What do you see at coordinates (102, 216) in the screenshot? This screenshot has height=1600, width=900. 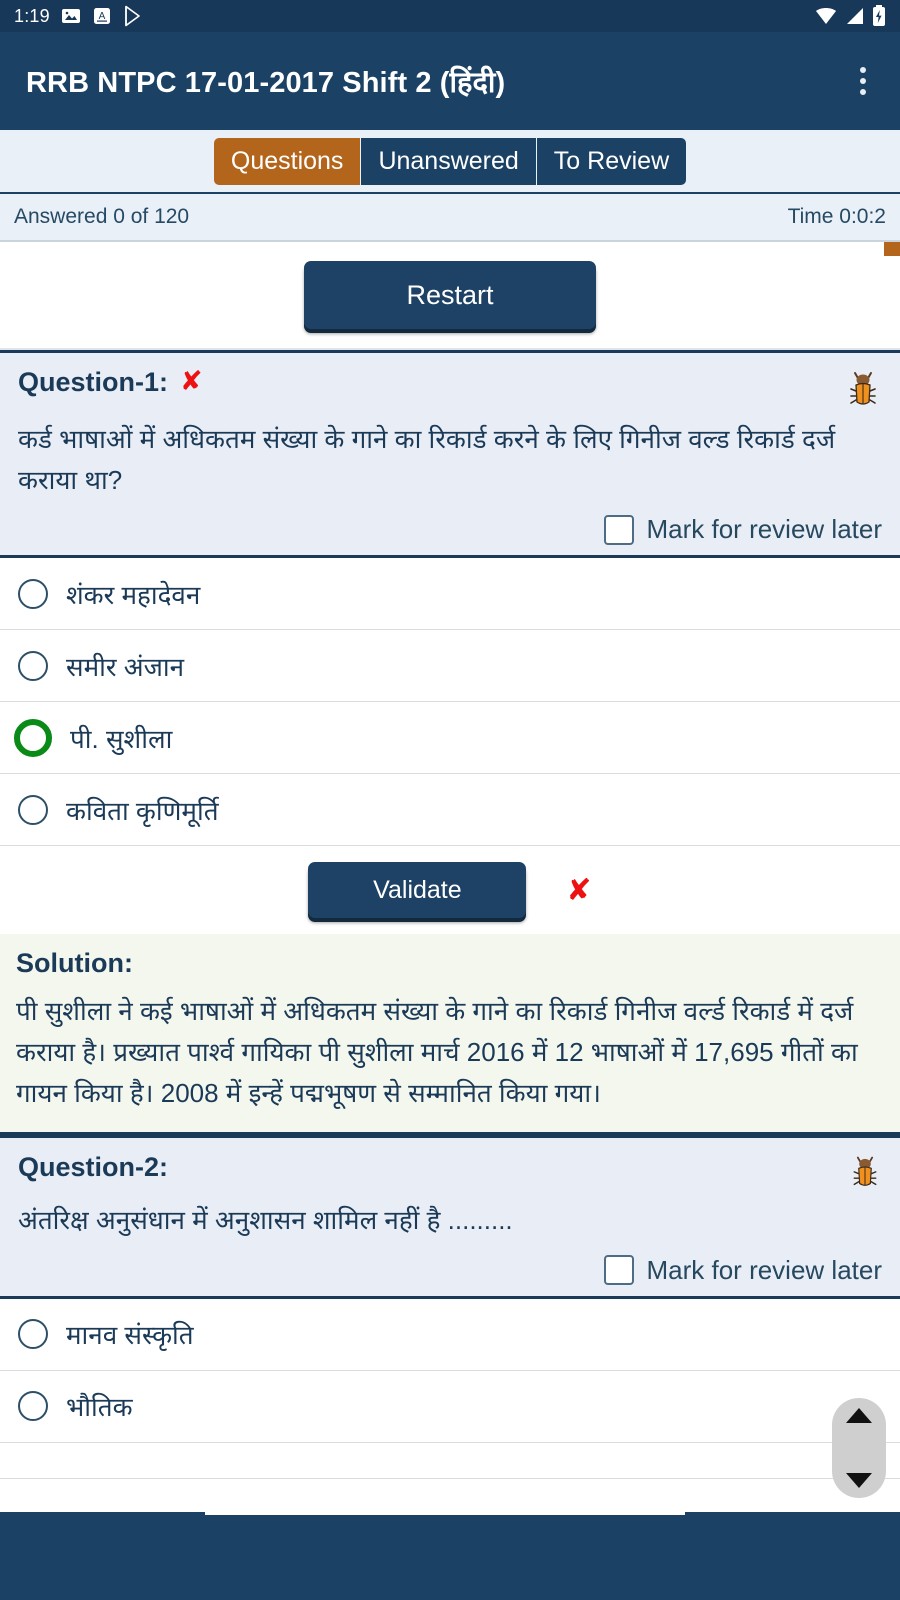 I see `answered-count: Answered 0 of 120` at bounding box center [102, 216].